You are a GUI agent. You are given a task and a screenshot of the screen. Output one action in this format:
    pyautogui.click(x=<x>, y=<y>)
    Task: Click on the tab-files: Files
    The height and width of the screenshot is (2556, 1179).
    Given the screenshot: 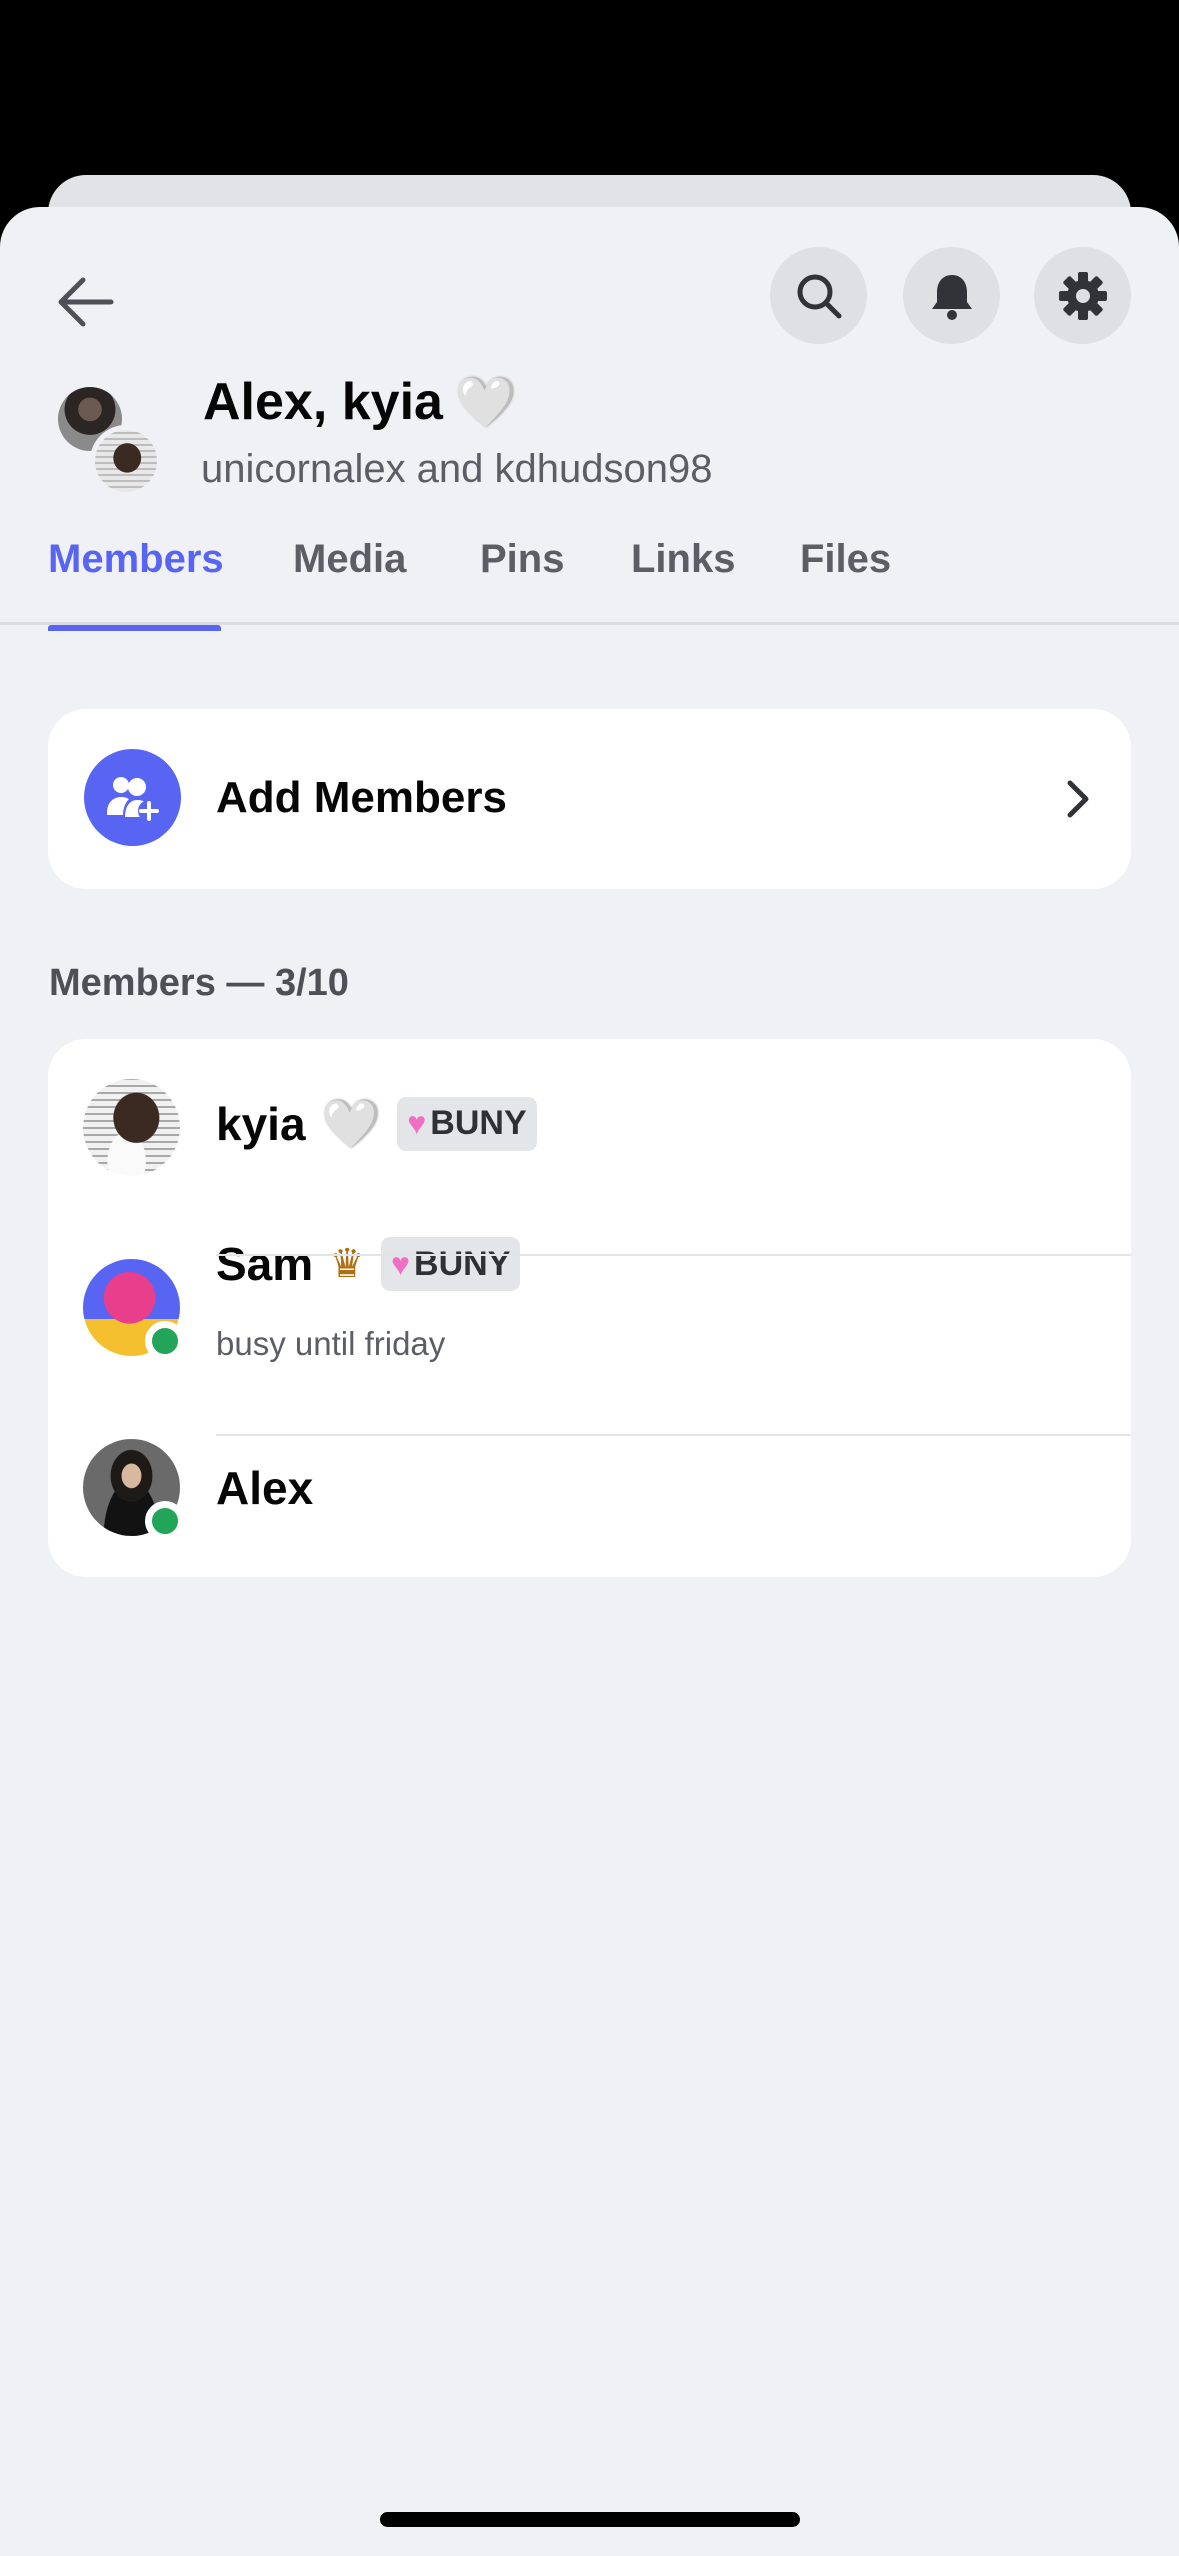 What is the action you would take?
    pyautogui.click(x=845, y=559)
    